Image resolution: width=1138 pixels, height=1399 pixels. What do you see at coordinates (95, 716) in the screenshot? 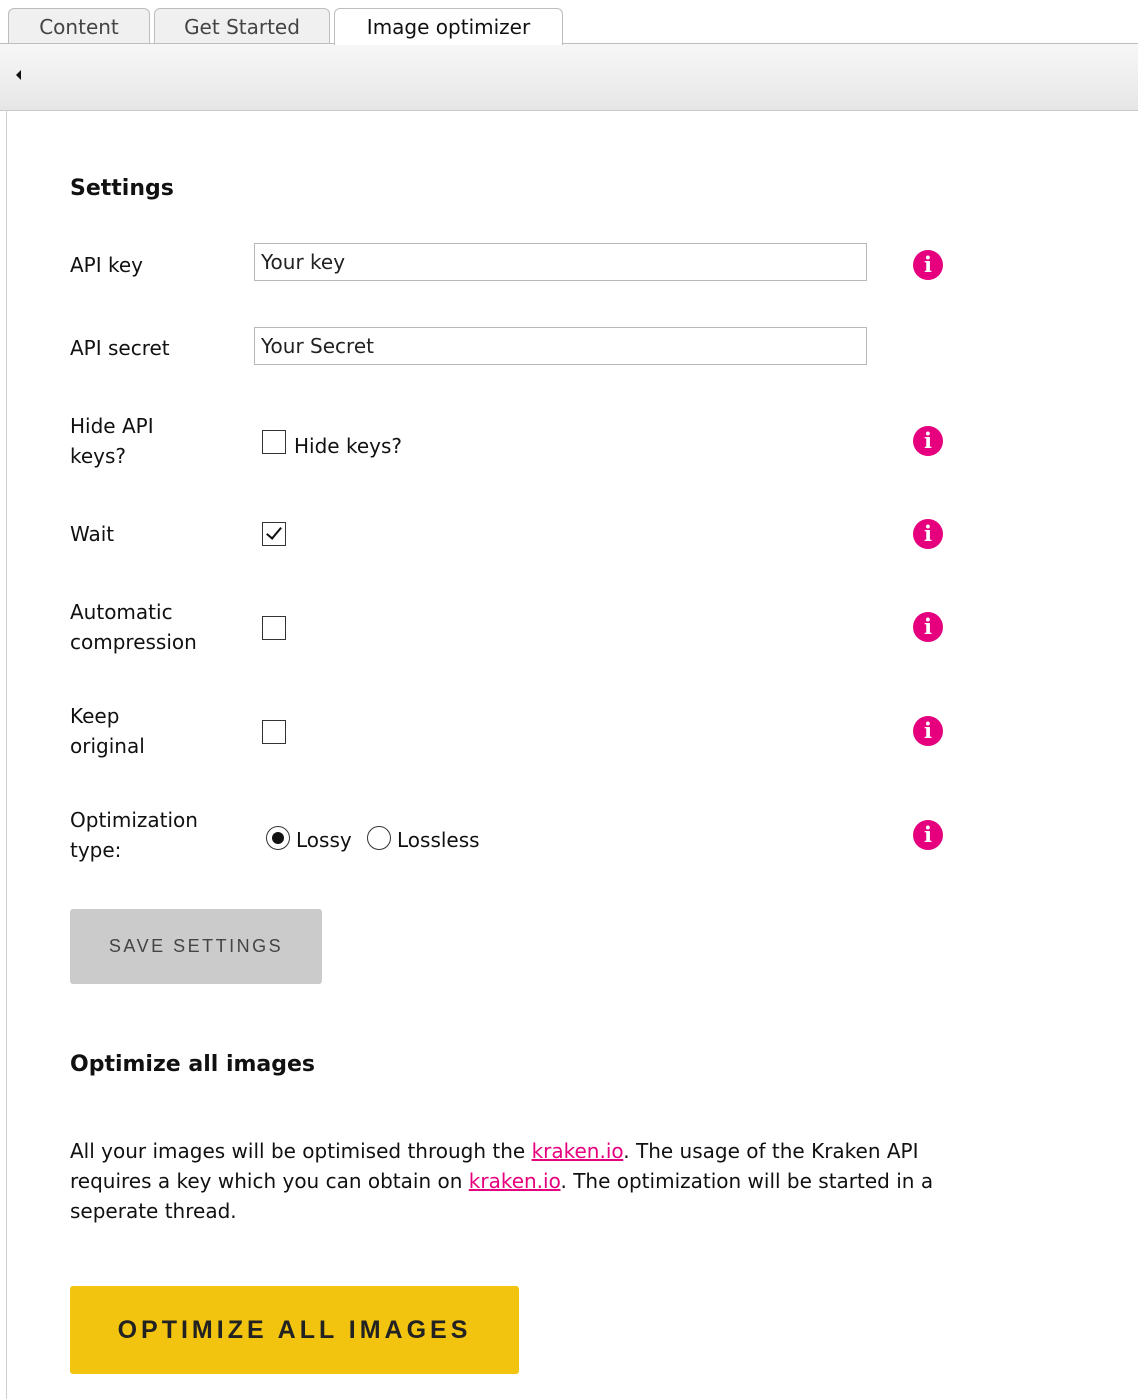
I see `keep-original-label-line1: Keep` at bounding box center [95, 716].